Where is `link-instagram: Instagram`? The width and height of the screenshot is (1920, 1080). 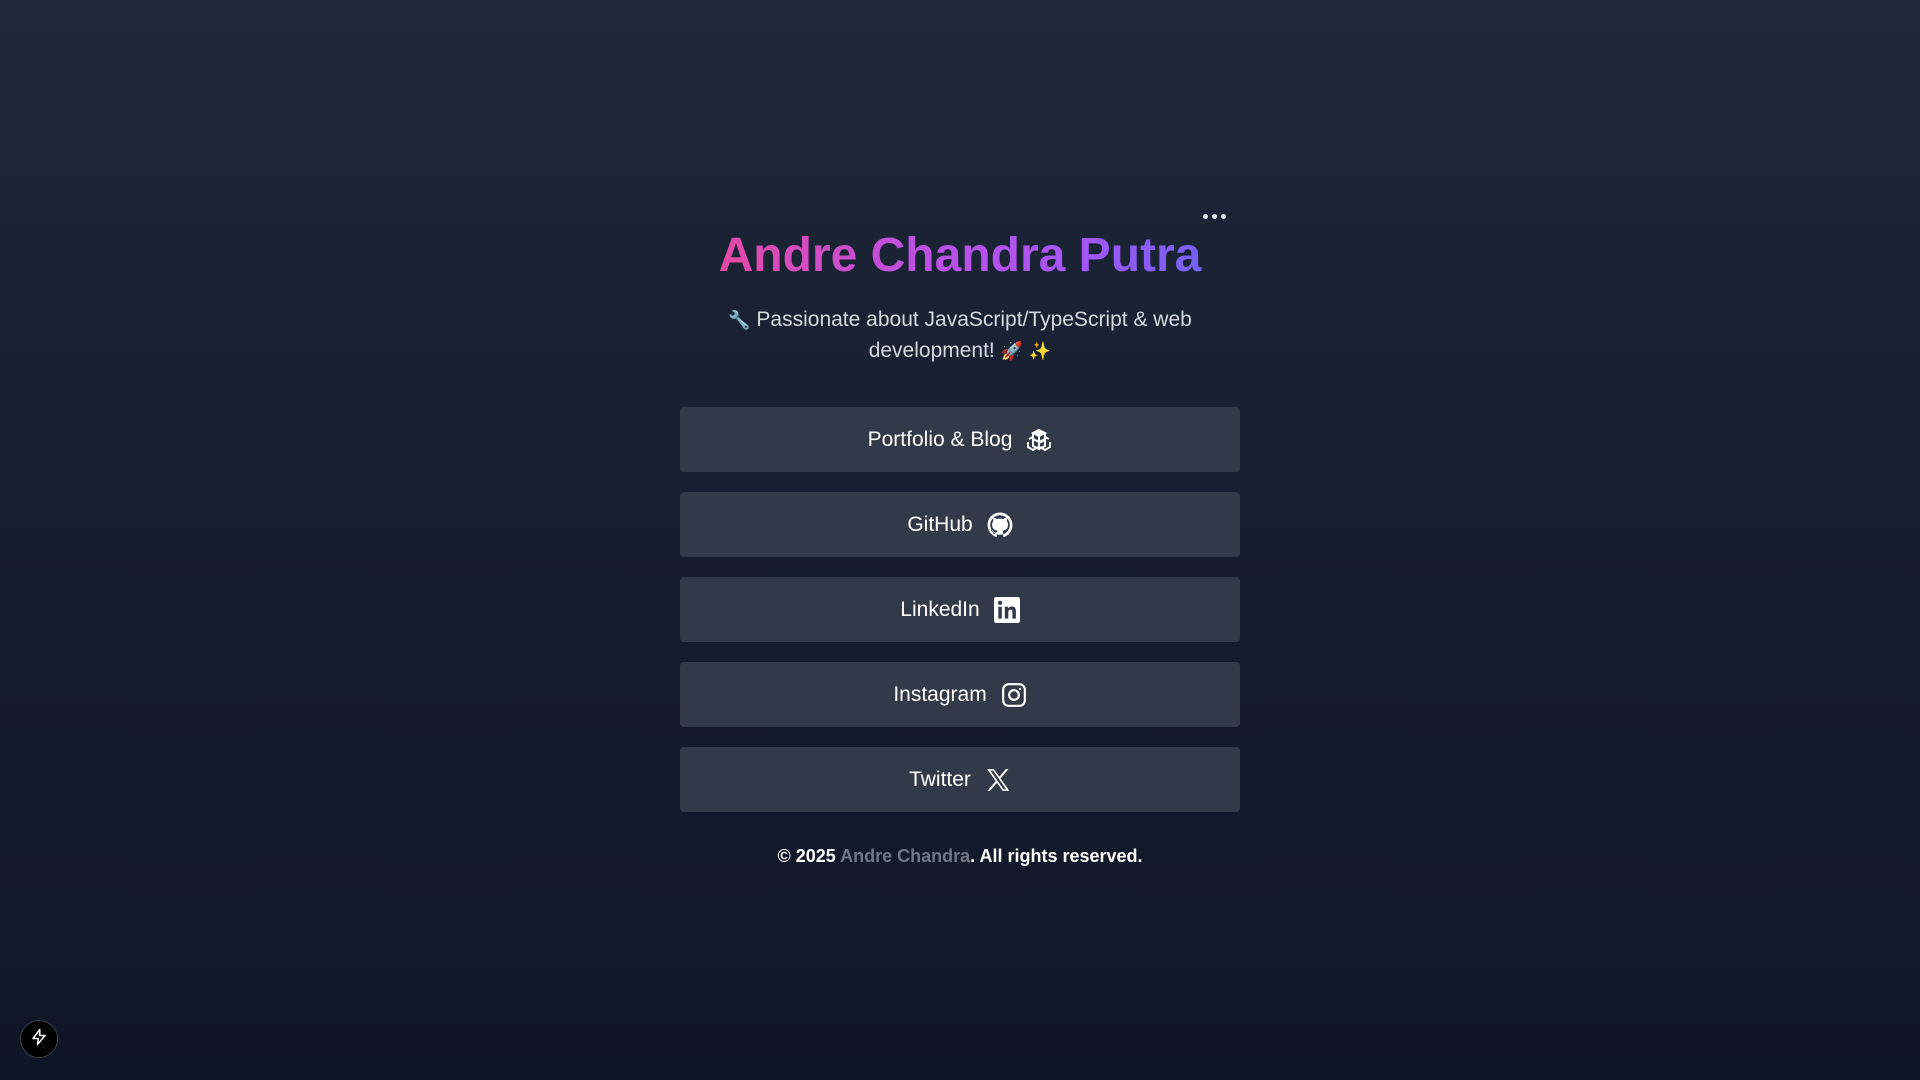 link-instagram: Instagram is located at coordinates (960, 694).